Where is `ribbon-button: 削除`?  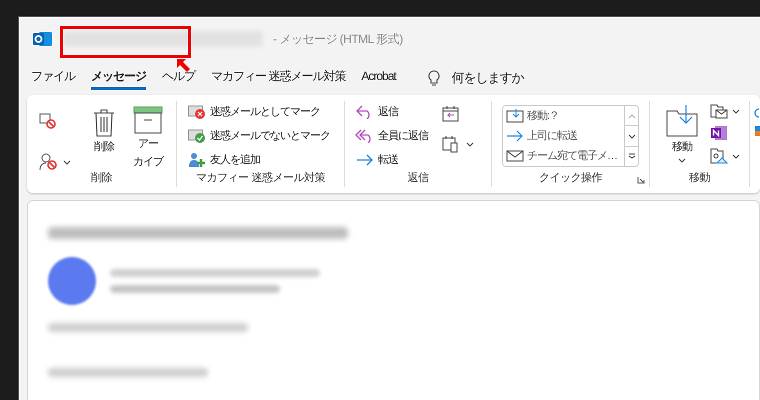
ribbon-button: 削除 is located at coordinates (104, 135).